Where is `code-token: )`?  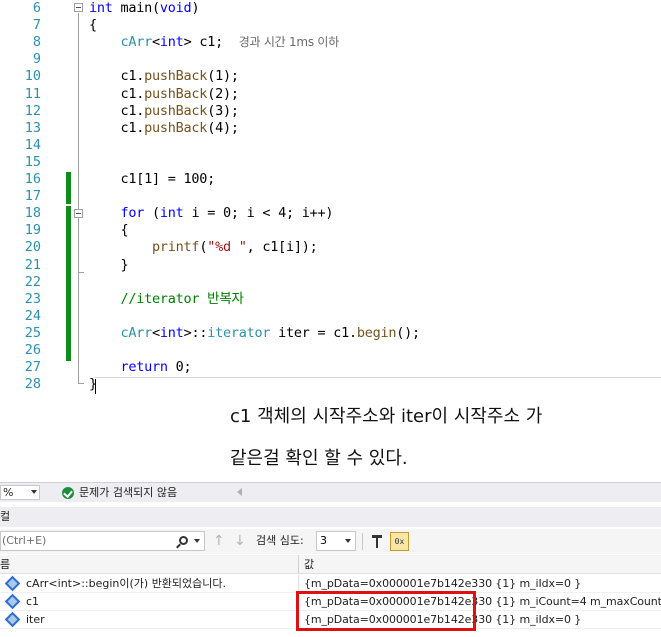 code-token: ) is located at coordinates (195, 8).